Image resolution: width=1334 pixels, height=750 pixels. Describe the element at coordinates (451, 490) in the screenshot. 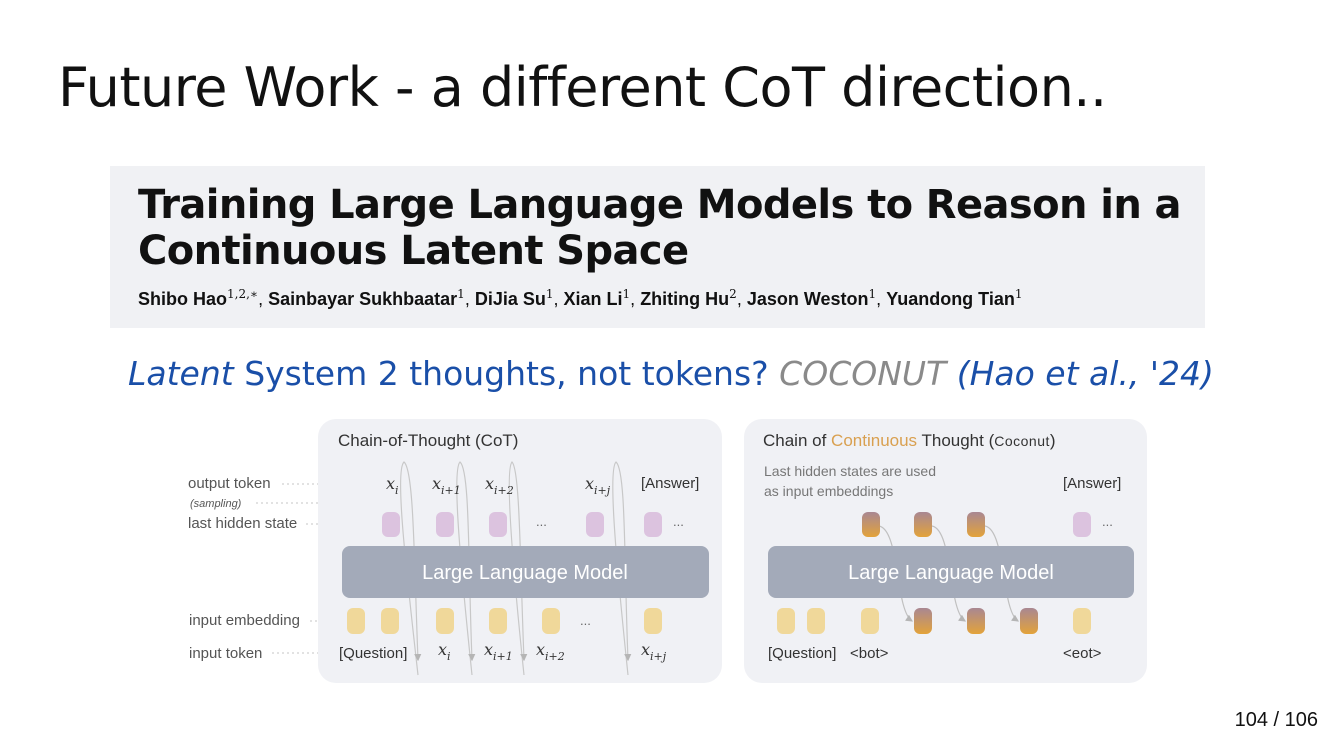

I see `cot-out-sub: i+1` at that location.